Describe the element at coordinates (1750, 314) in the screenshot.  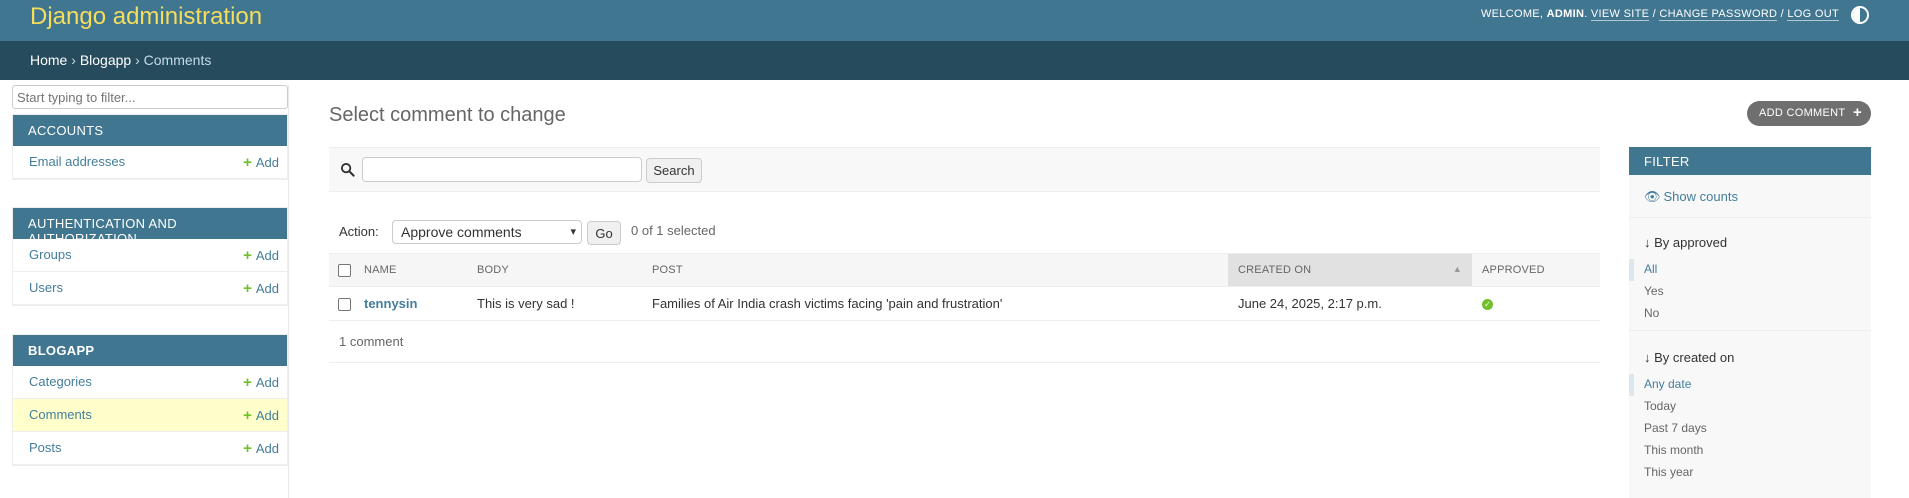
I see `filter-option-no: No` at that location.